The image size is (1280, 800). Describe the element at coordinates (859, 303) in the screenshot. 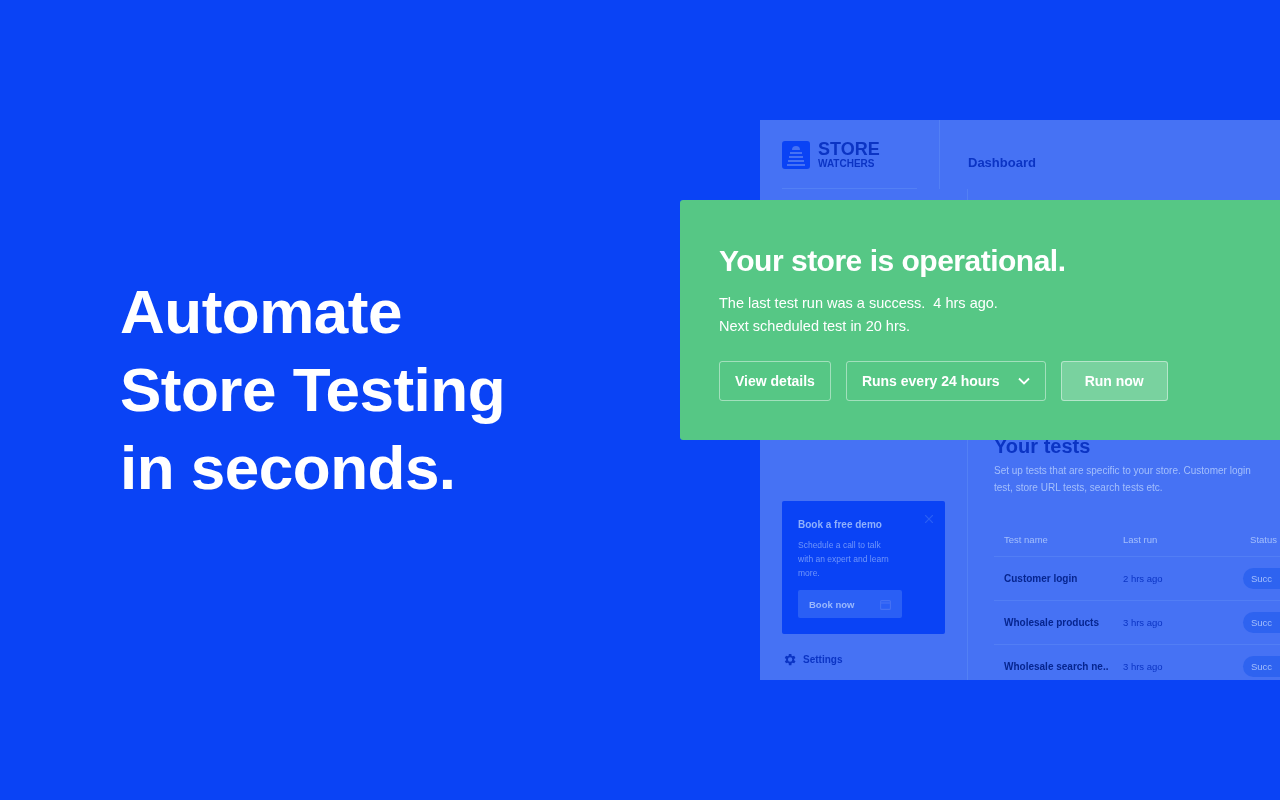

I see `status-text: The last test run was a success. 4 hrs ago.` at that location.